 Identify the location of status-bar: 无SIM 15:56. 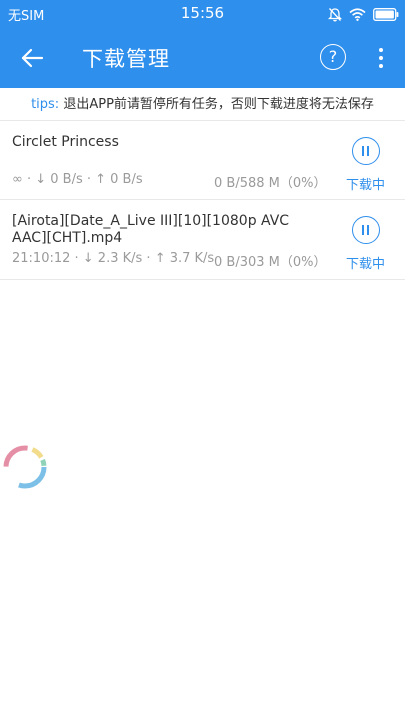
(202, 14).